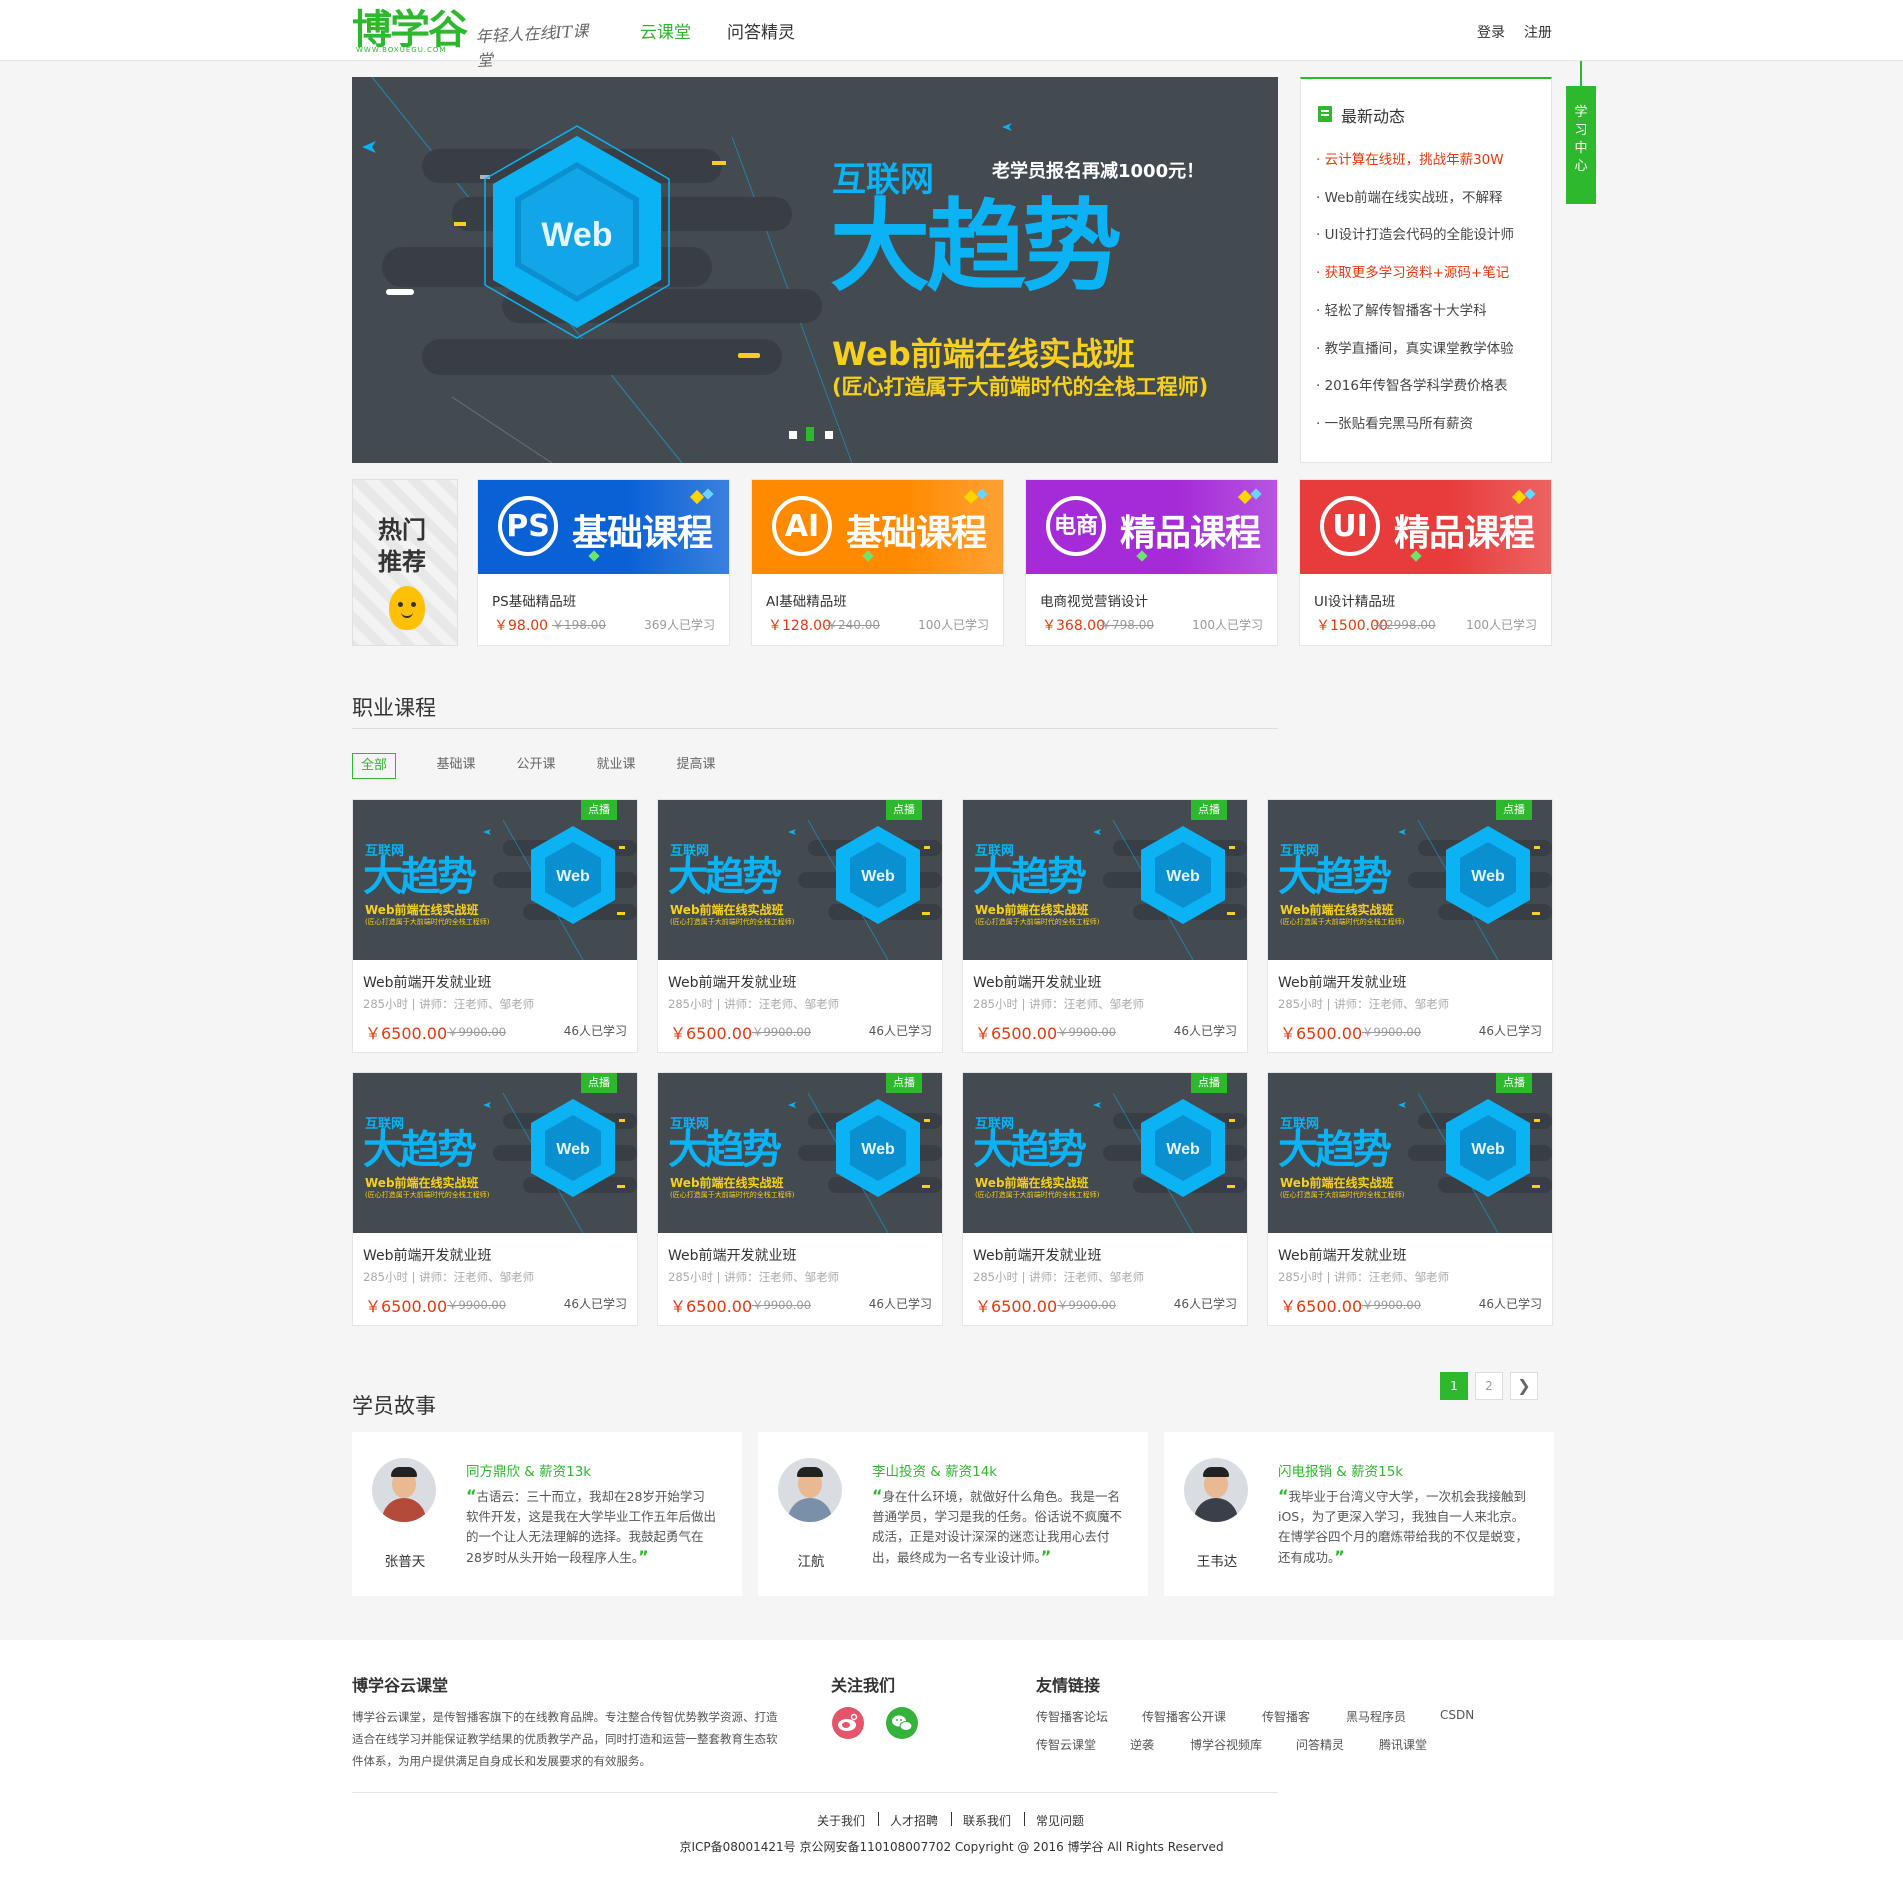  What do you see at coordinates (1076, 526) in the screenshot?
I see `course-badge-circle: 电商` at bounding box center [1076, 526].